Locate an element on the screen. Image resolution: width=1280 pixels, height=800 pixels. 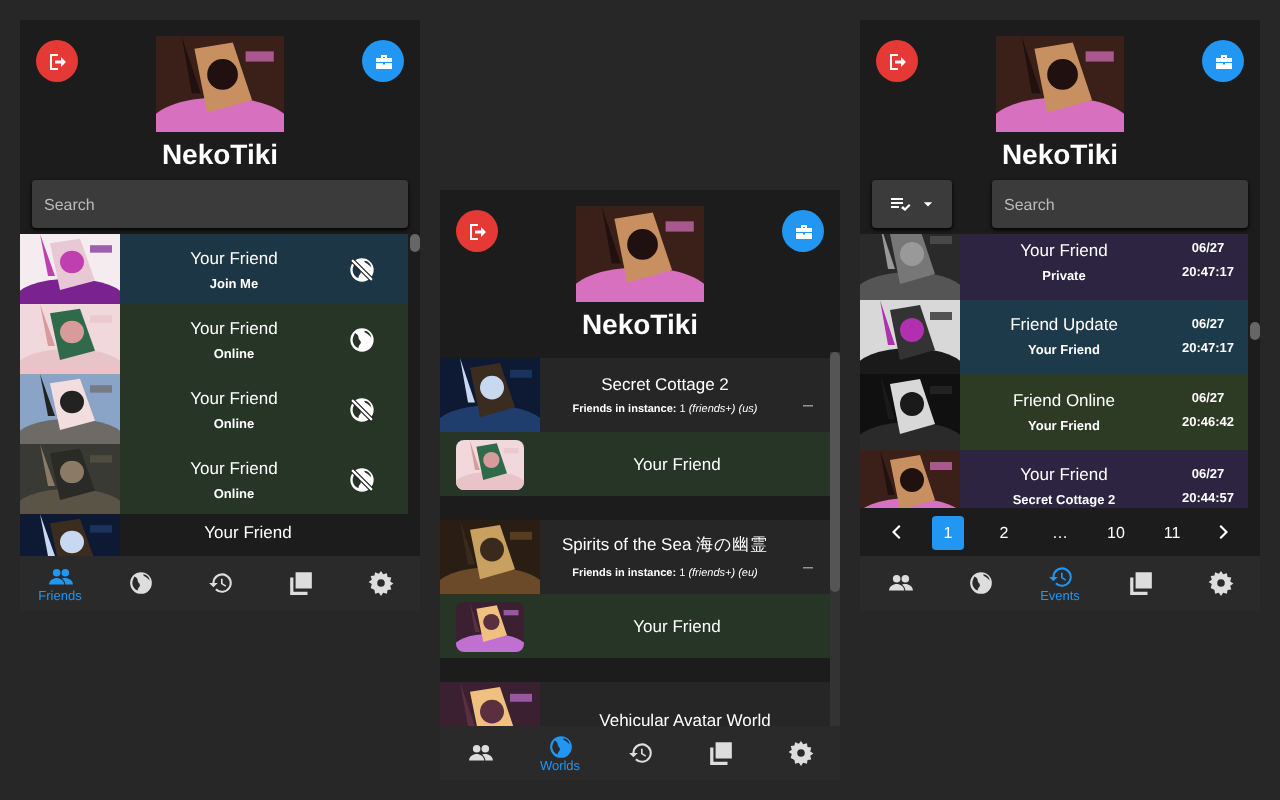
checklist-icon is located at coordinates (899, 204).